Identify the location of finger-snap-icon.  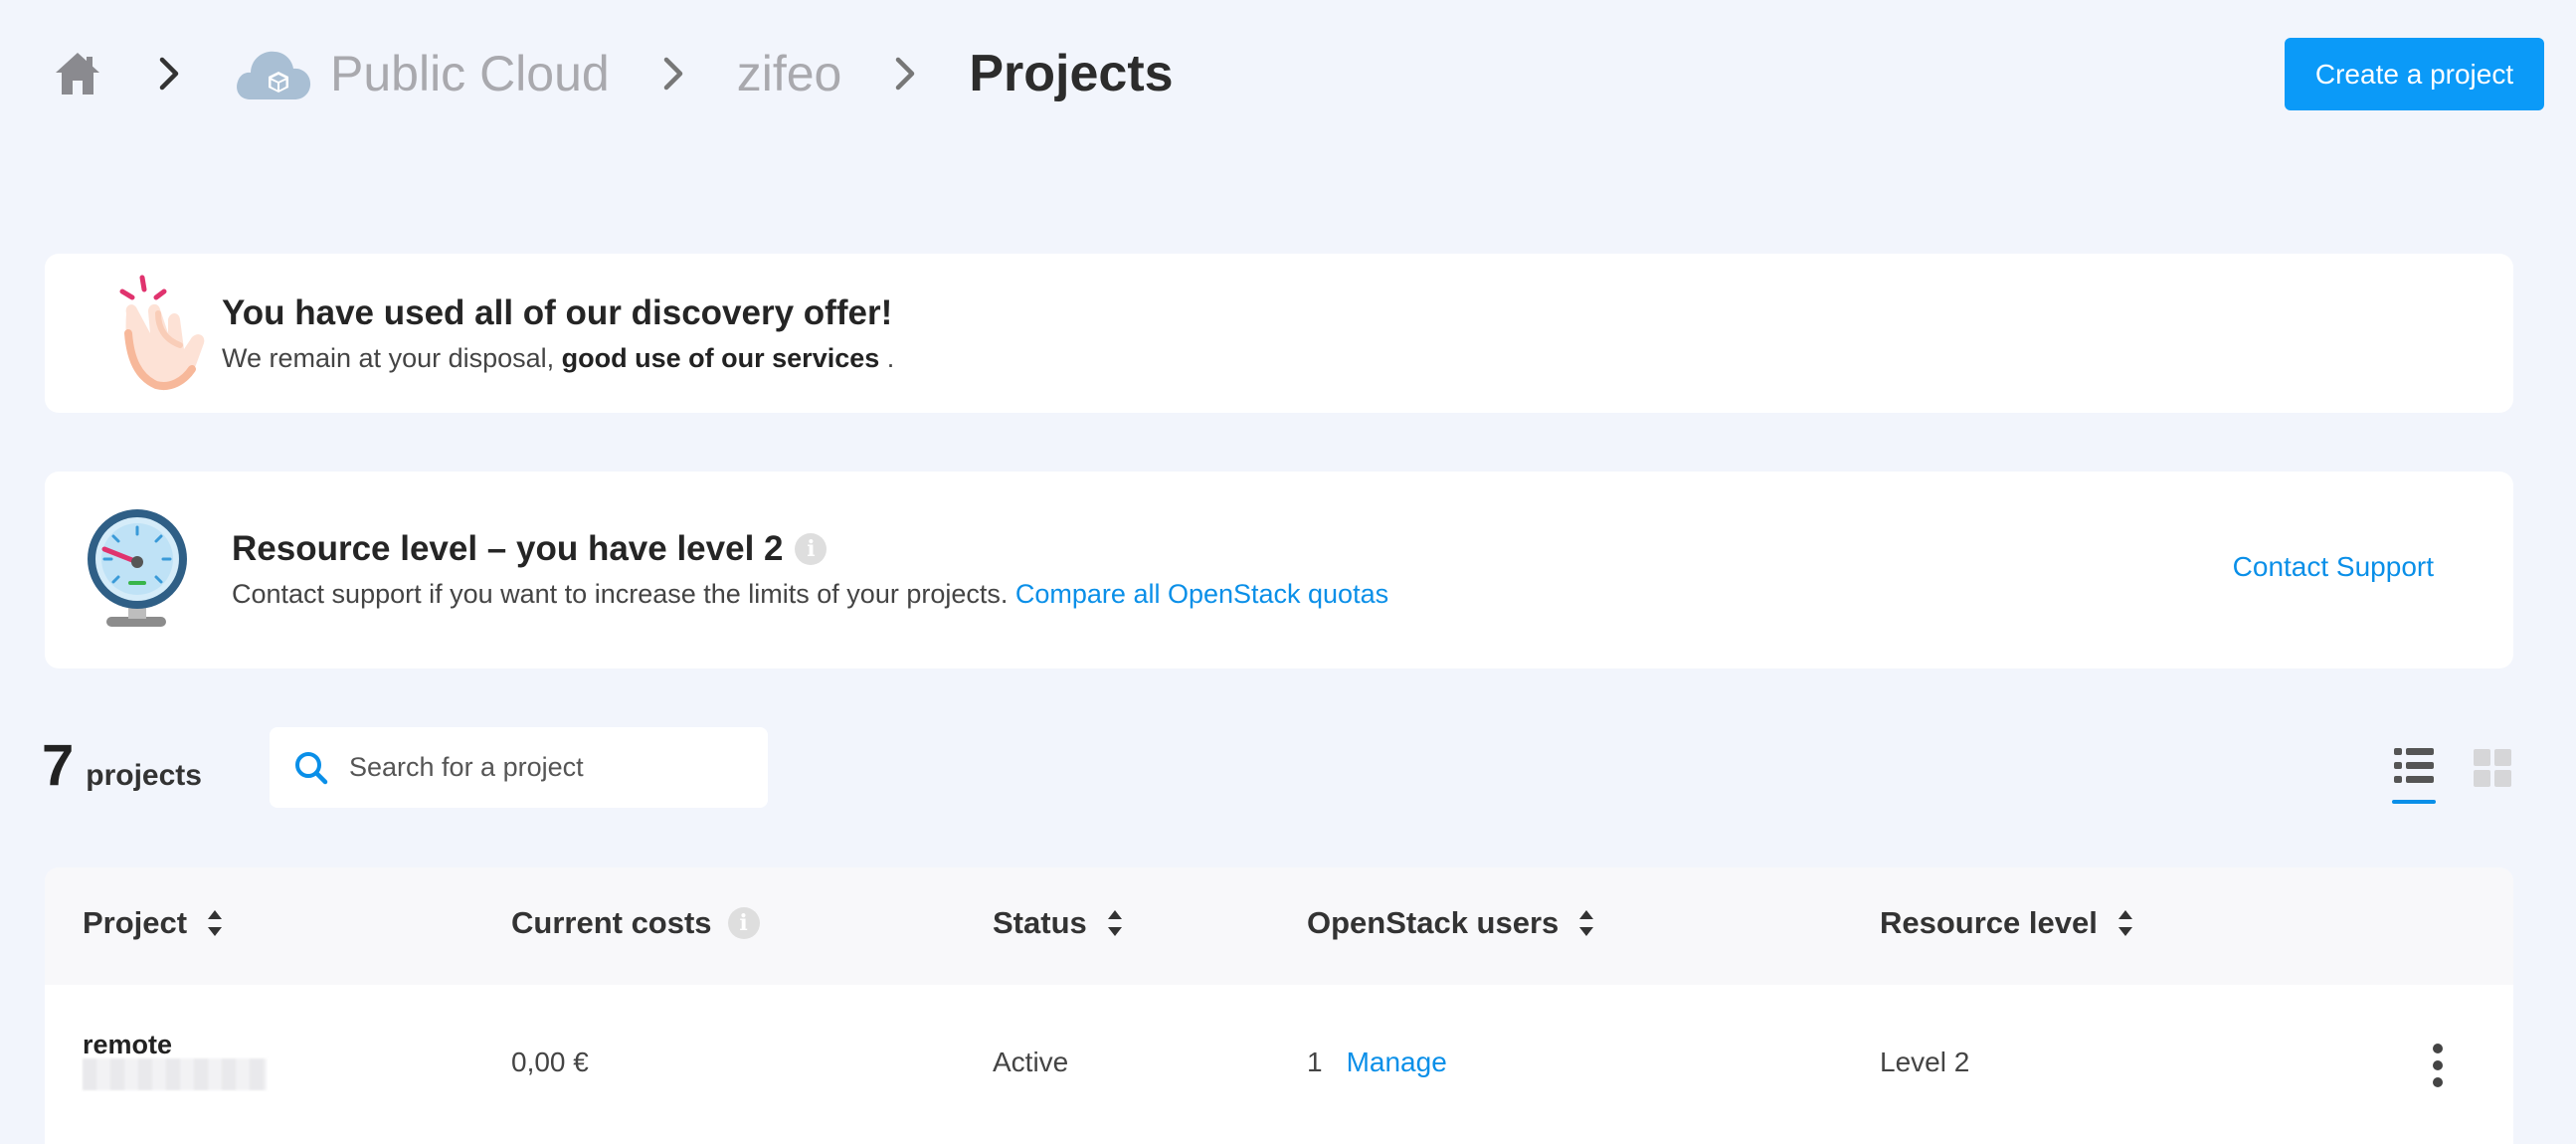
(162, 332).